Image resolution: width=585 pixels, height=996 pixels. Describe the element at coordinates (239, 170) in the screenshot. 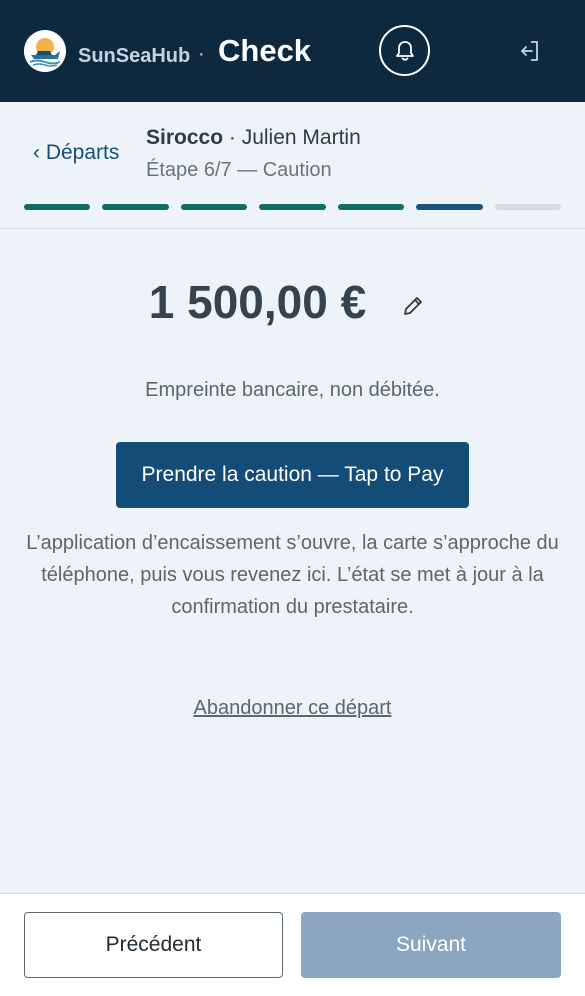

I see `step-indicator: Étape 6/7 — Caution` at that location.